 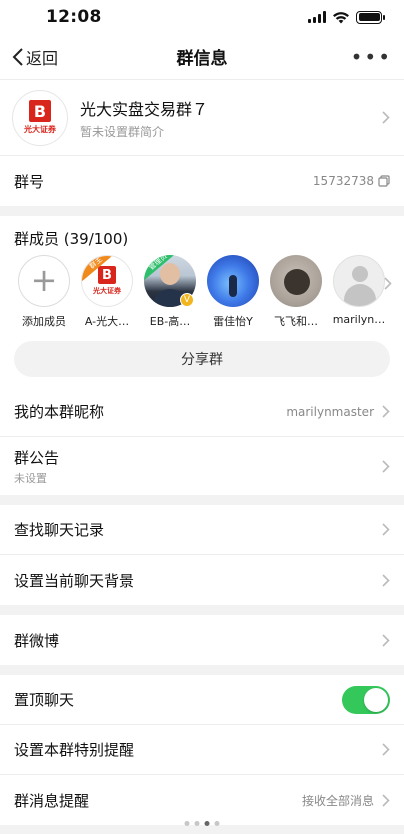 I want to click on group-avatar: B 光大证券, so click(x=40, y=117).